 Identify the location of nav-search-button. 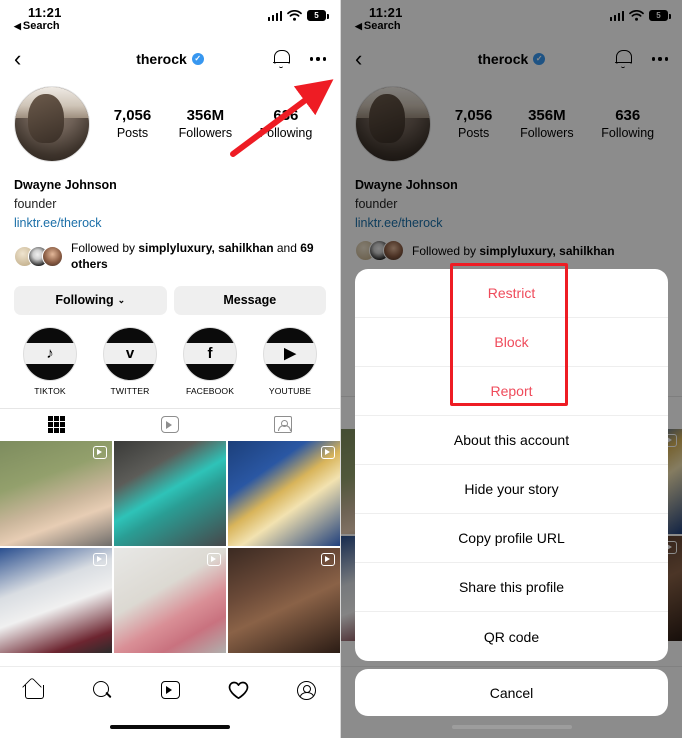
(102, 690).